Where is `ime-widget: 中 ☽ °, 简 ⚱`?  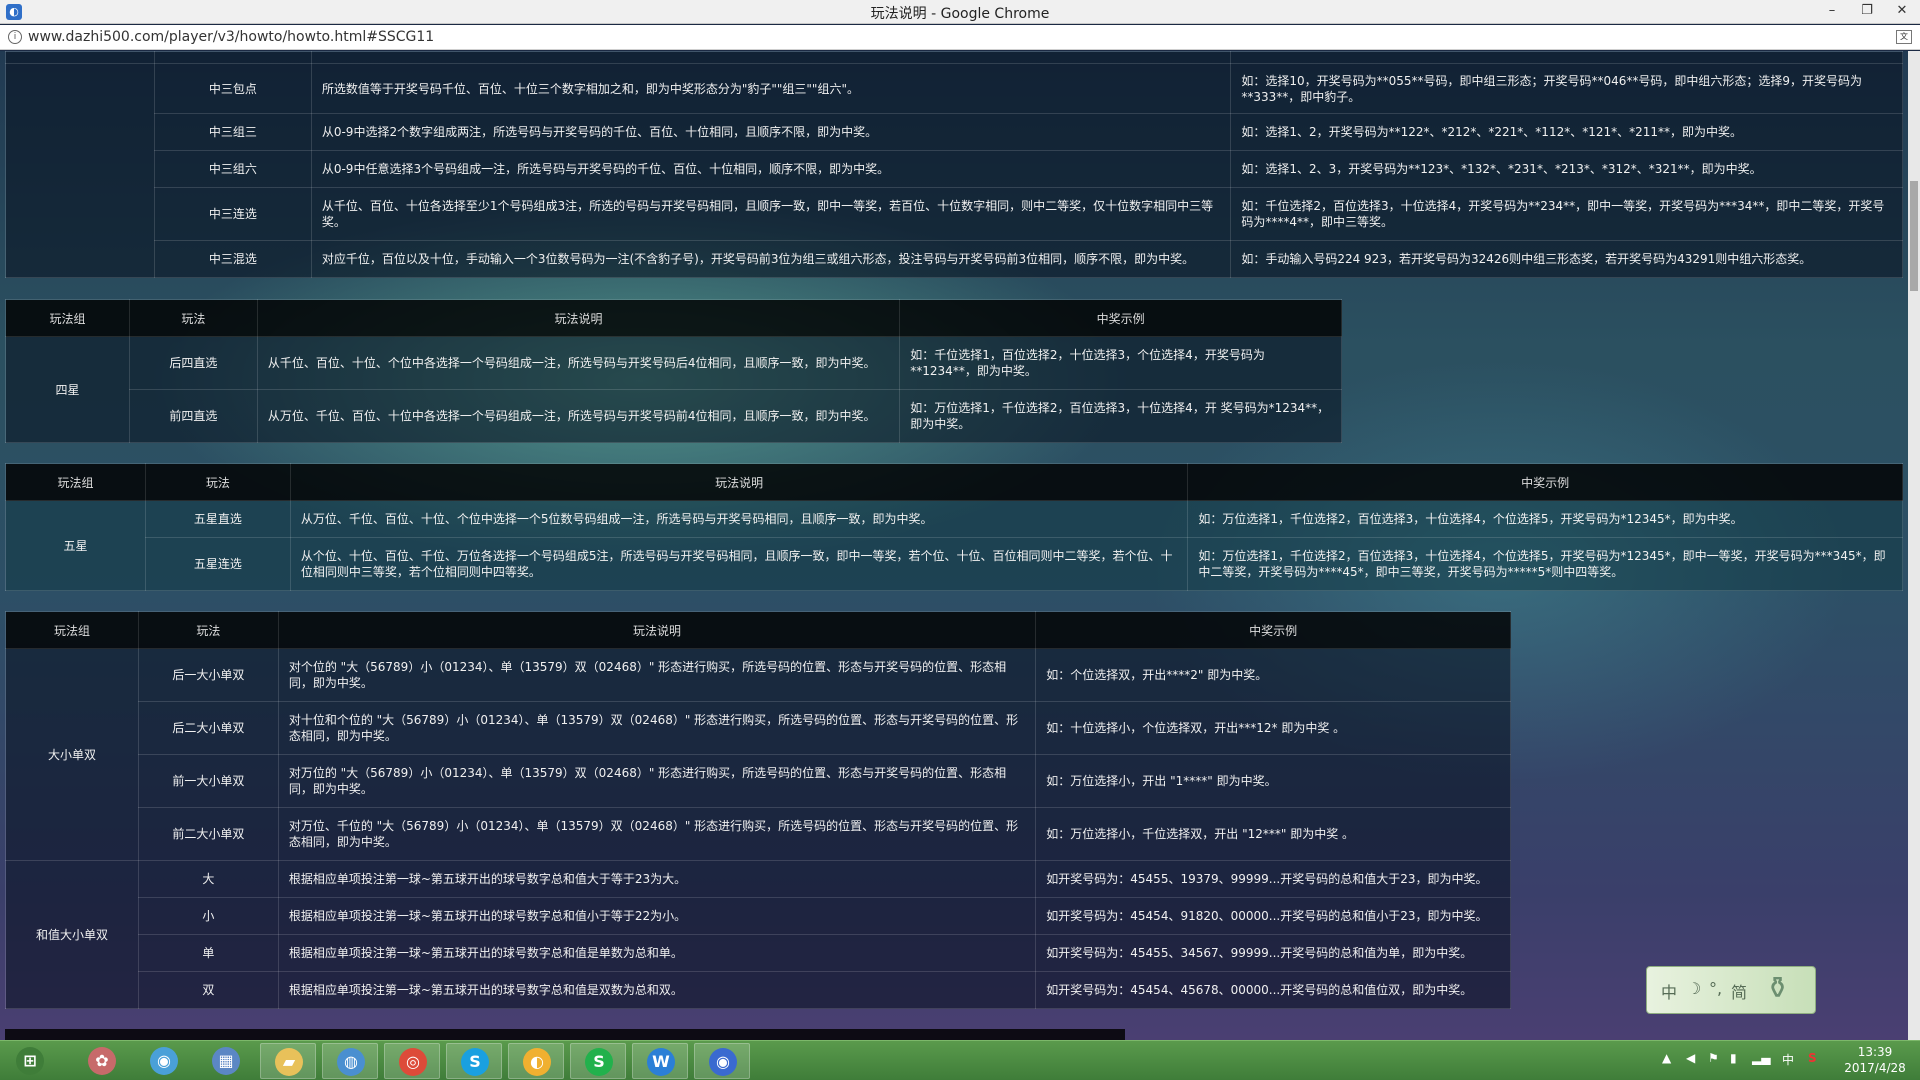
ime-widget: 中 ☽ °, 简 ⚱ is located at coordinates (1731, 990).